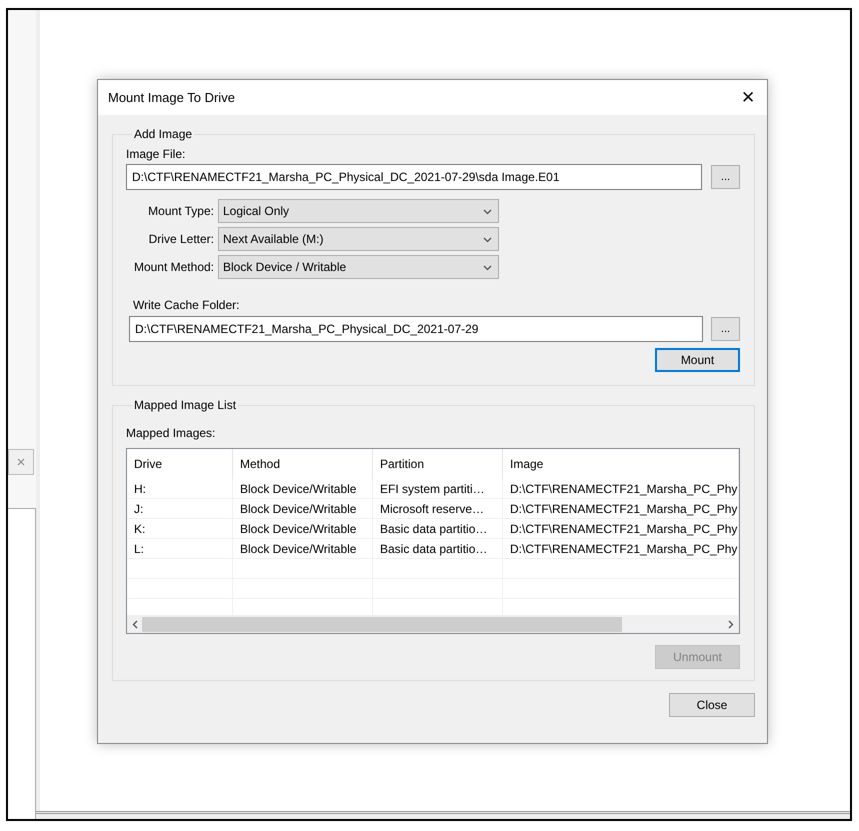 Image resolution: width=859 pixels, height=831 pixels. I want to click on scrollbar-thumb, so click(382, 624).